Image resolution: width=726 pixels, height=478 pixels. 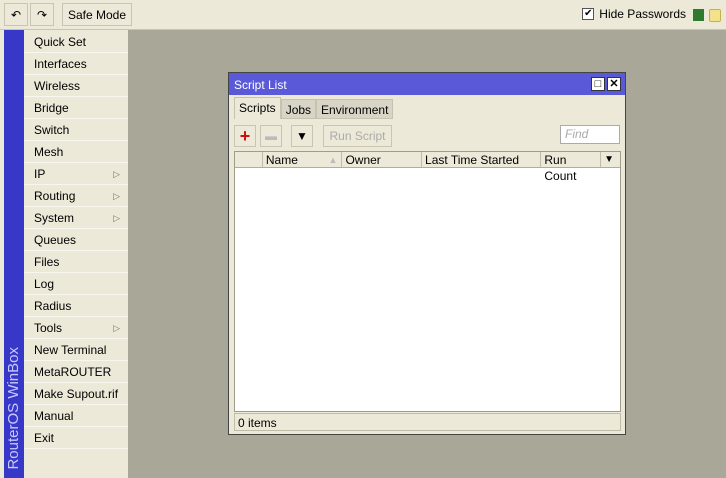 I want to click on tab-jobs: Jobs, so click(x=298, y=109).